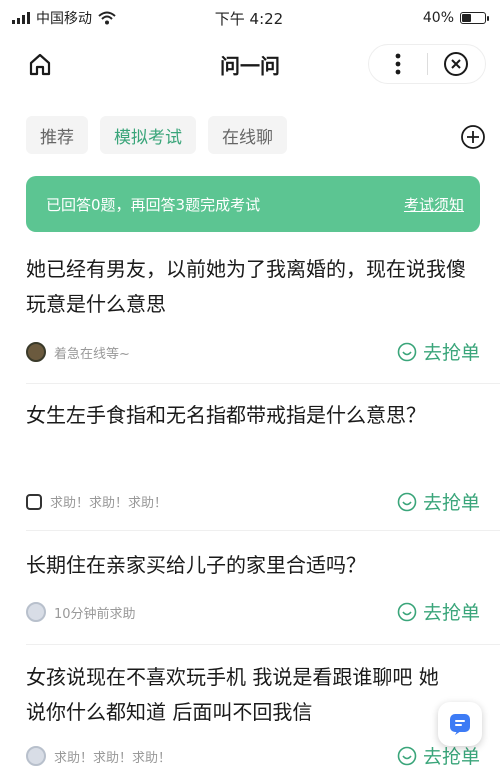  I want to click on mini-program-capsule, so click(427, 64).